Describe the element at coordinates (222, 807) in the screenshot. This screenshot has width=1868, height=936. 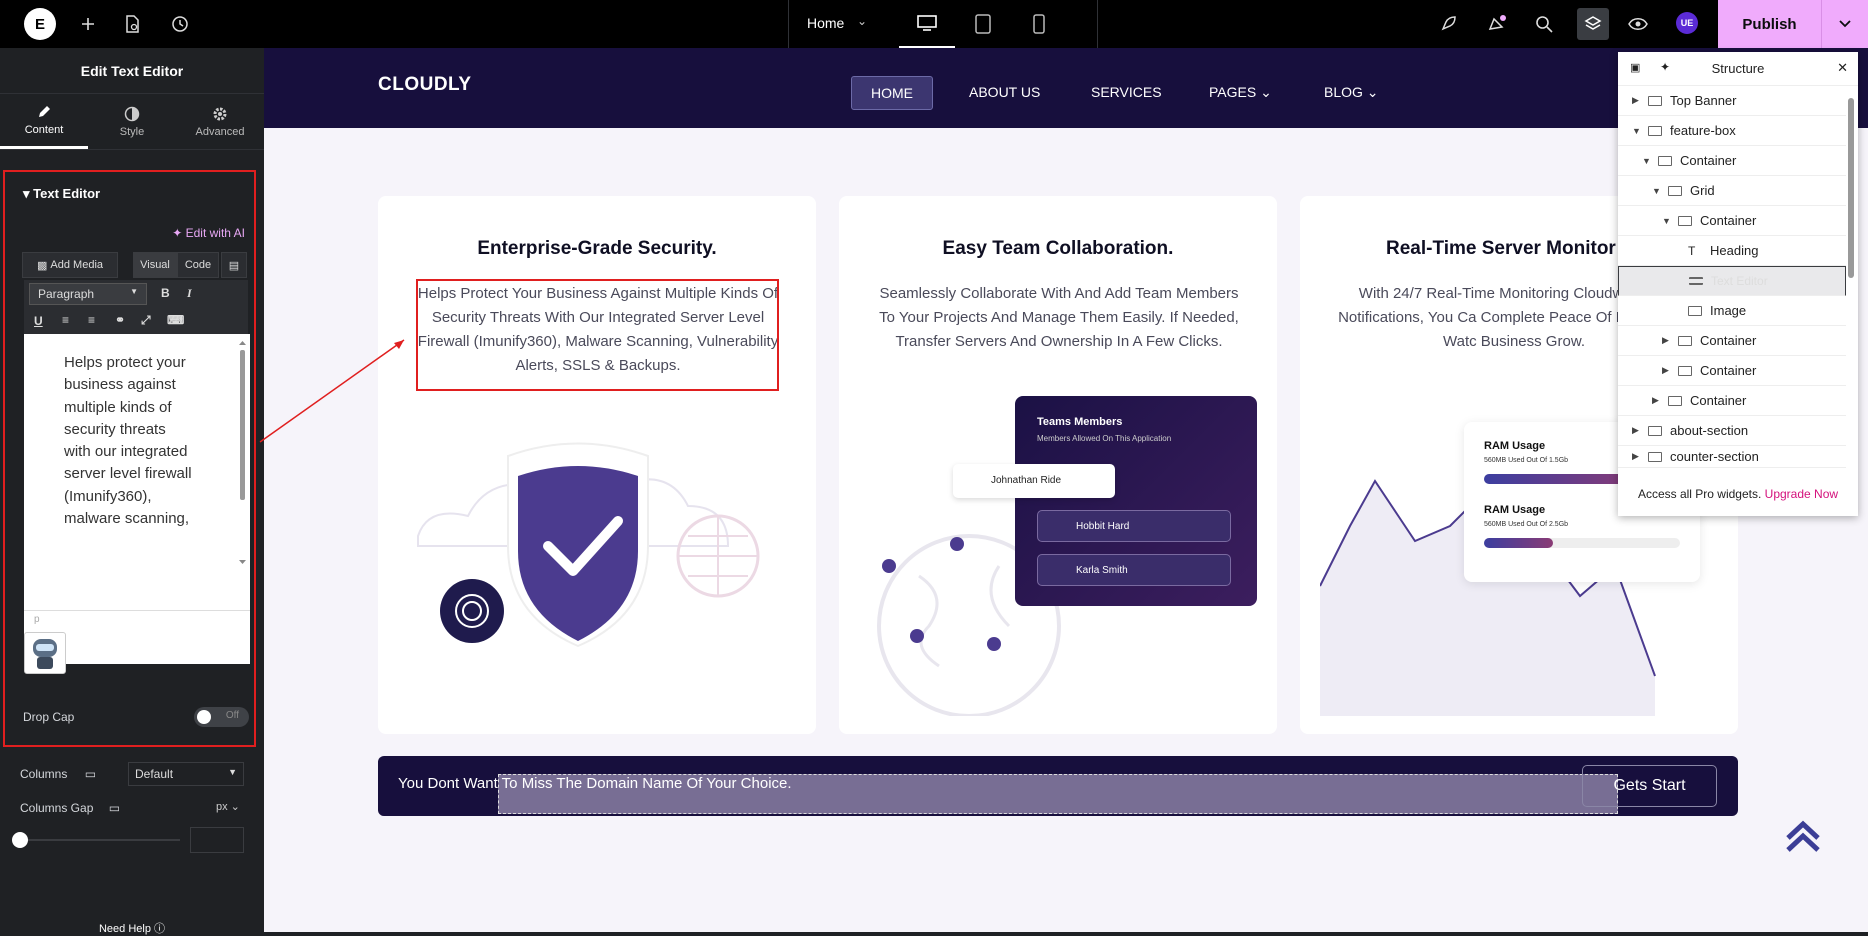
I see `unit-value: px` at that location.